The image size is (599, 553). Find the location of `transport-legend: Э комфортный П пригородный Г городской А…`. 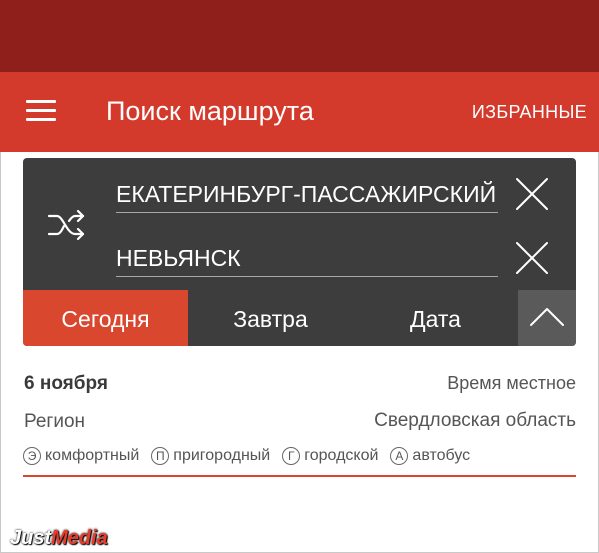

transport-legend: Э комфортный П пригородный Г городской А… is located at coordinates (252, 456).